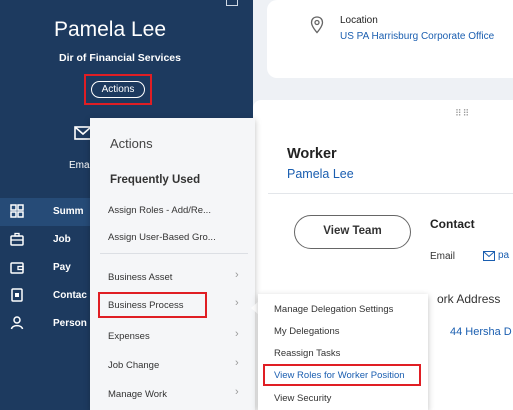 Image resolution: width=513 pixels, height=410 pixels. I want to click on worker-heading: Worker, so click(312, 154).